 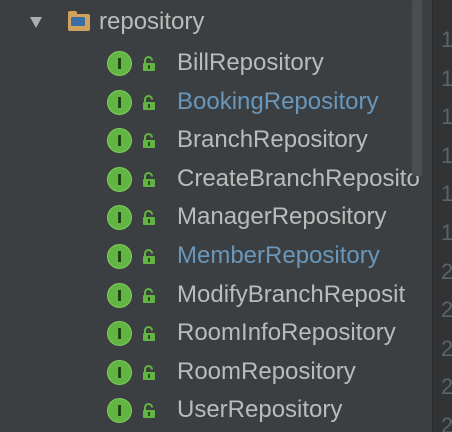 What do you see at coordinates (278, 255) in the screenshot?
I see `tree-item-label: MemberRepository` at bounding box center [278, 255].